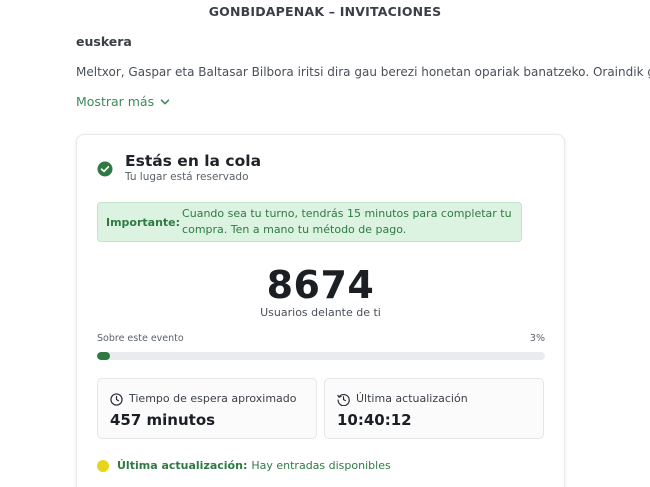  What do you see at coordinates (213, 398) in the screenshot?
I see `wait-time-label: Tiempo de espera aproximado` at bounding box center [213, 398].